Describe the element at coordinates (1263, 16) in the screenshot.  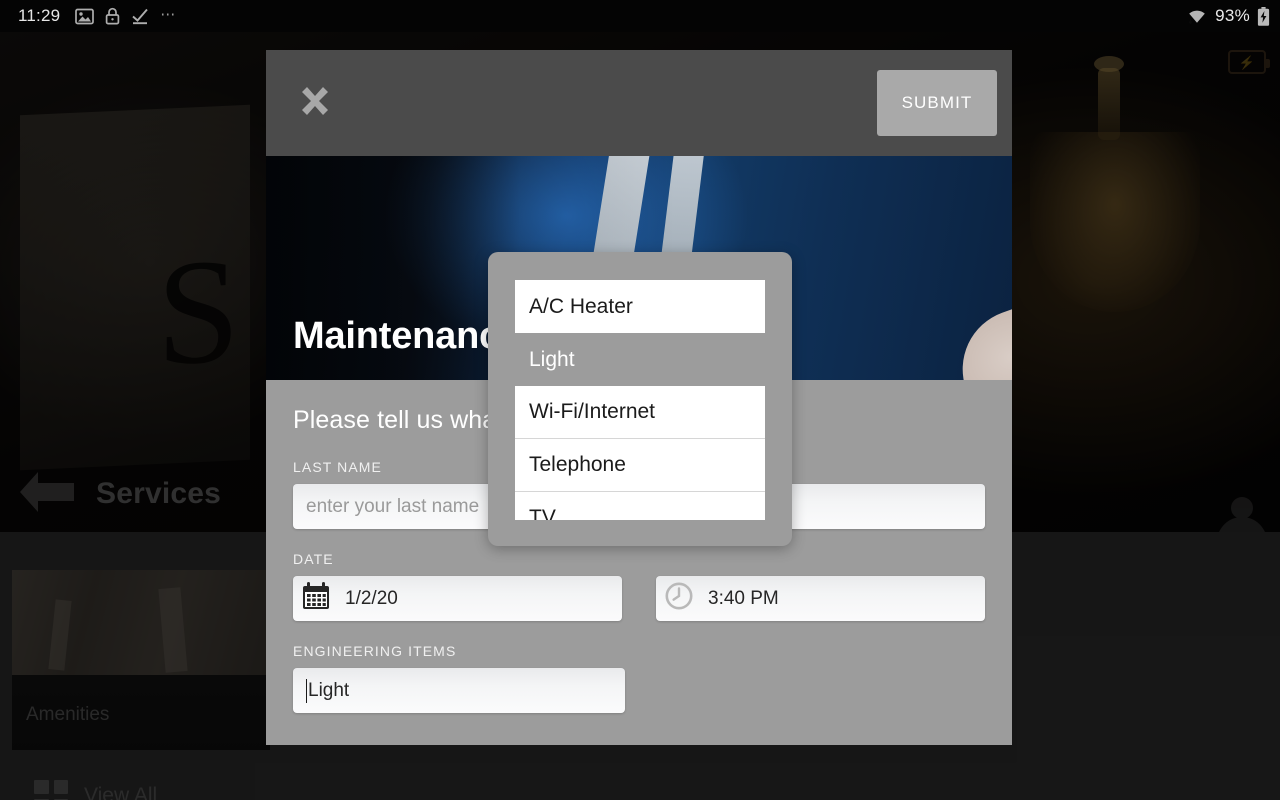
I see `battery-charging-icon` at that location.